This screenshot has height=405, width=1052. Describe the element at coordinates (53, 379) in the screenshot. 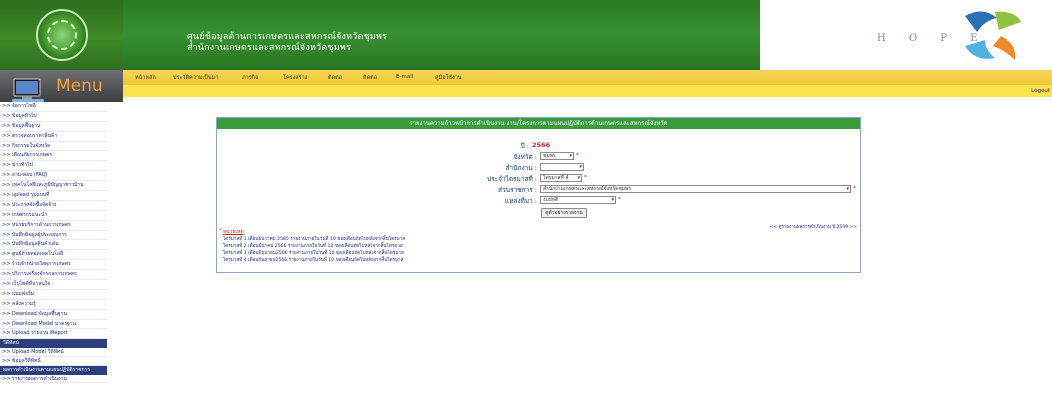

I see `sidebar-item: >> รายงานผลการดำเนินงาน` at that location.